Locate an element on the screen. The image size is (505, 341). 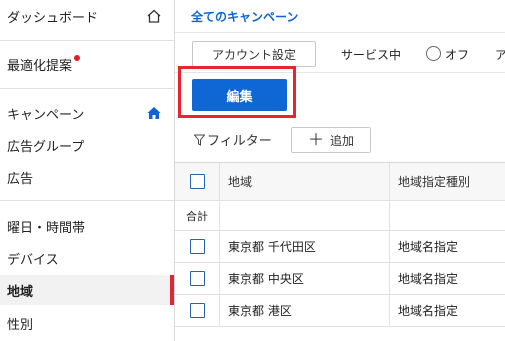
sidebar-item-ads: 広告 is located at coordinates (87, 177).